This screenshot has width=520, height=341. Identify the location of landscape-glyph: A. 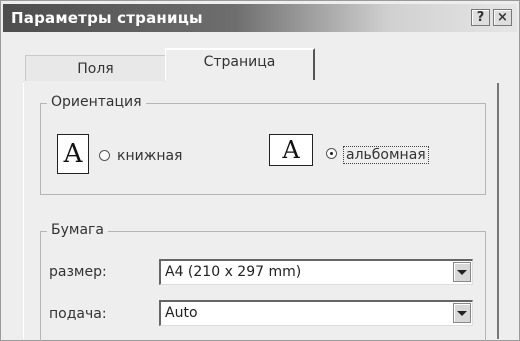
(291, 150).